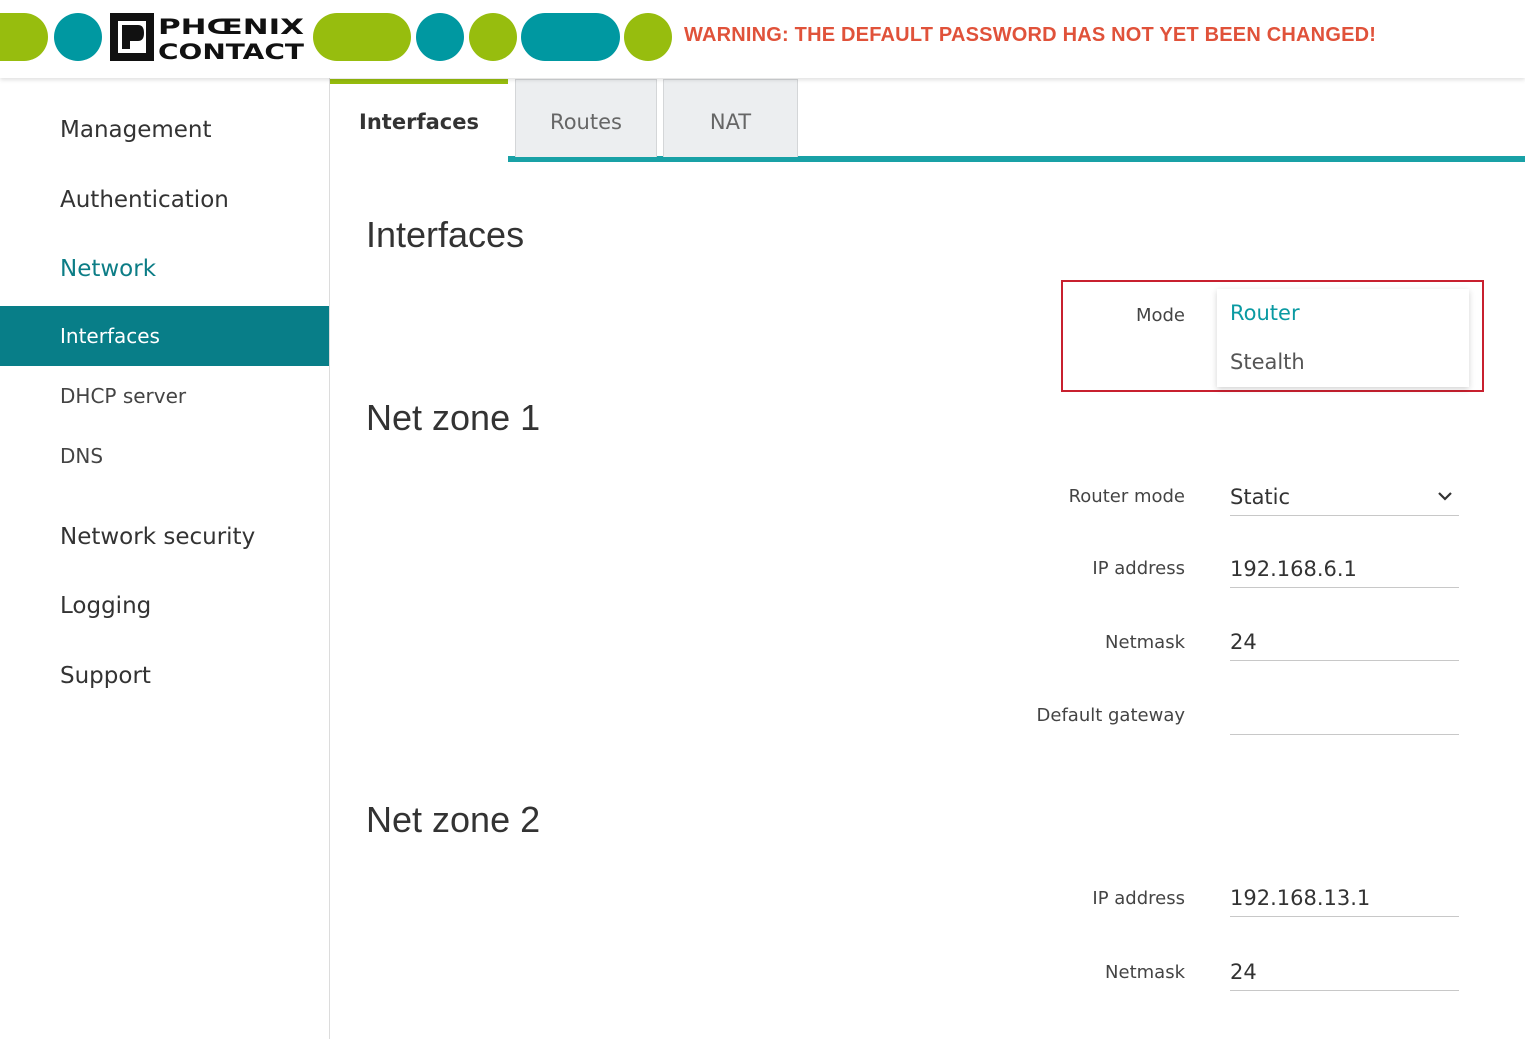 This screenshot has height=1039, width=1525. I want to click on svg-text: CONTACT, so click(231, 50).